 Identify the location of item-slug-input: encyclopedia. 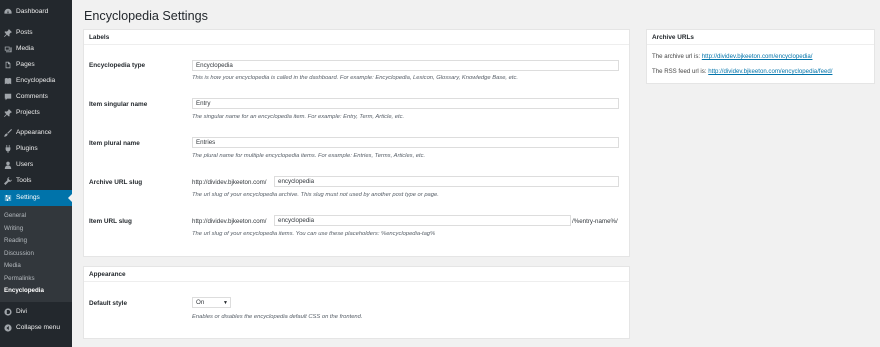
(422, 220).